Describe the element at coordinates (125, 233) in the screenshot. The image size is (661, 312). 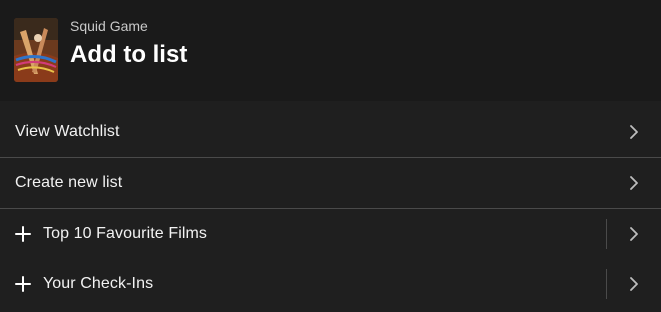
I see `row-label: Top 10 Favourite Films` at that location.